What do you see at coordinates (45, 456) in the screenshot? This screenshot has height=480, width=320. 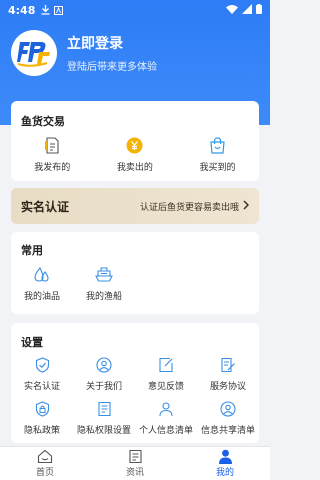 I see `home-icon` at bounding box center [45, 456].